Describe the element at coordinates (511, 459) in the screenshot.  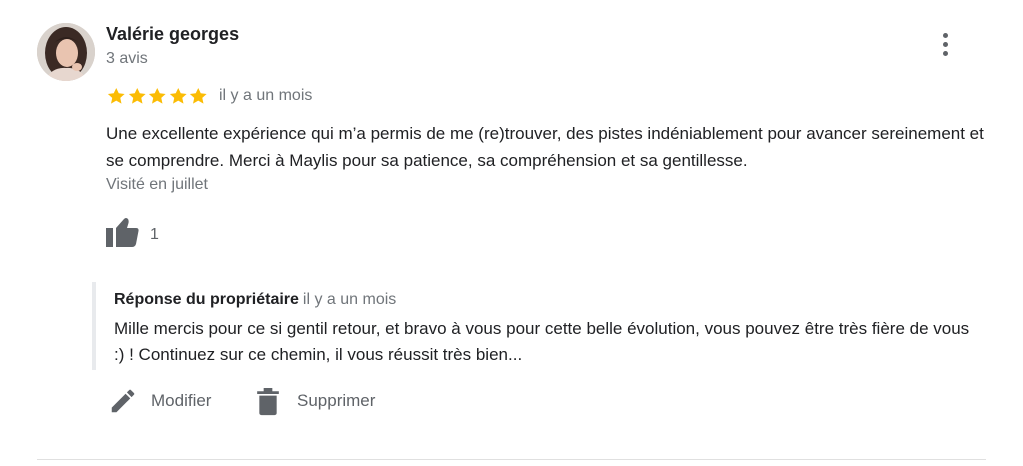
I see `divider` at that location.